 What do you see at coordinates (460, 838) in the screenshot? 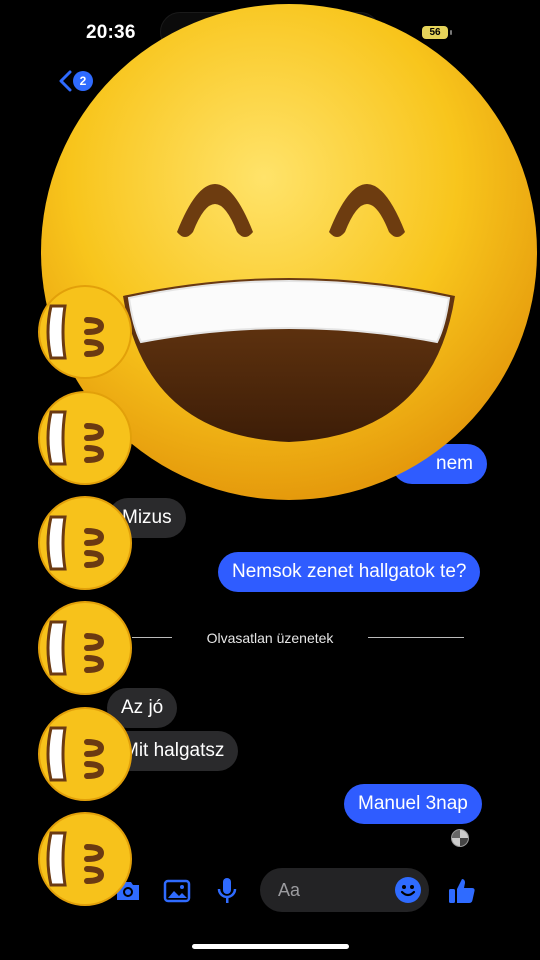
I see `seen-avatar` at bounding box center [460, 838].